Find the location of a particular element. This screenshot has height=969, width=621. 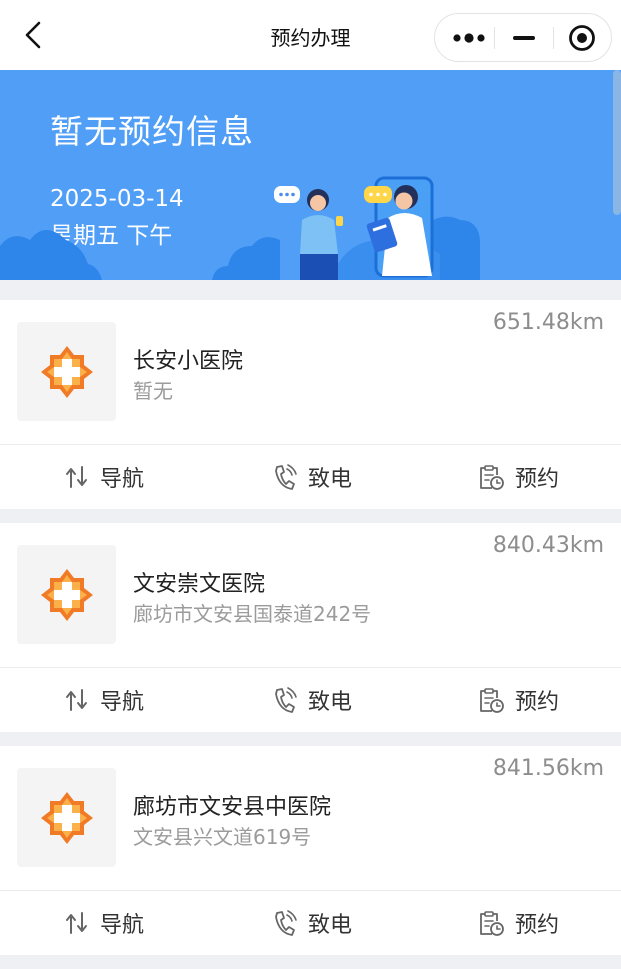

mini-program-capsule is located at coordinates (523, 37).